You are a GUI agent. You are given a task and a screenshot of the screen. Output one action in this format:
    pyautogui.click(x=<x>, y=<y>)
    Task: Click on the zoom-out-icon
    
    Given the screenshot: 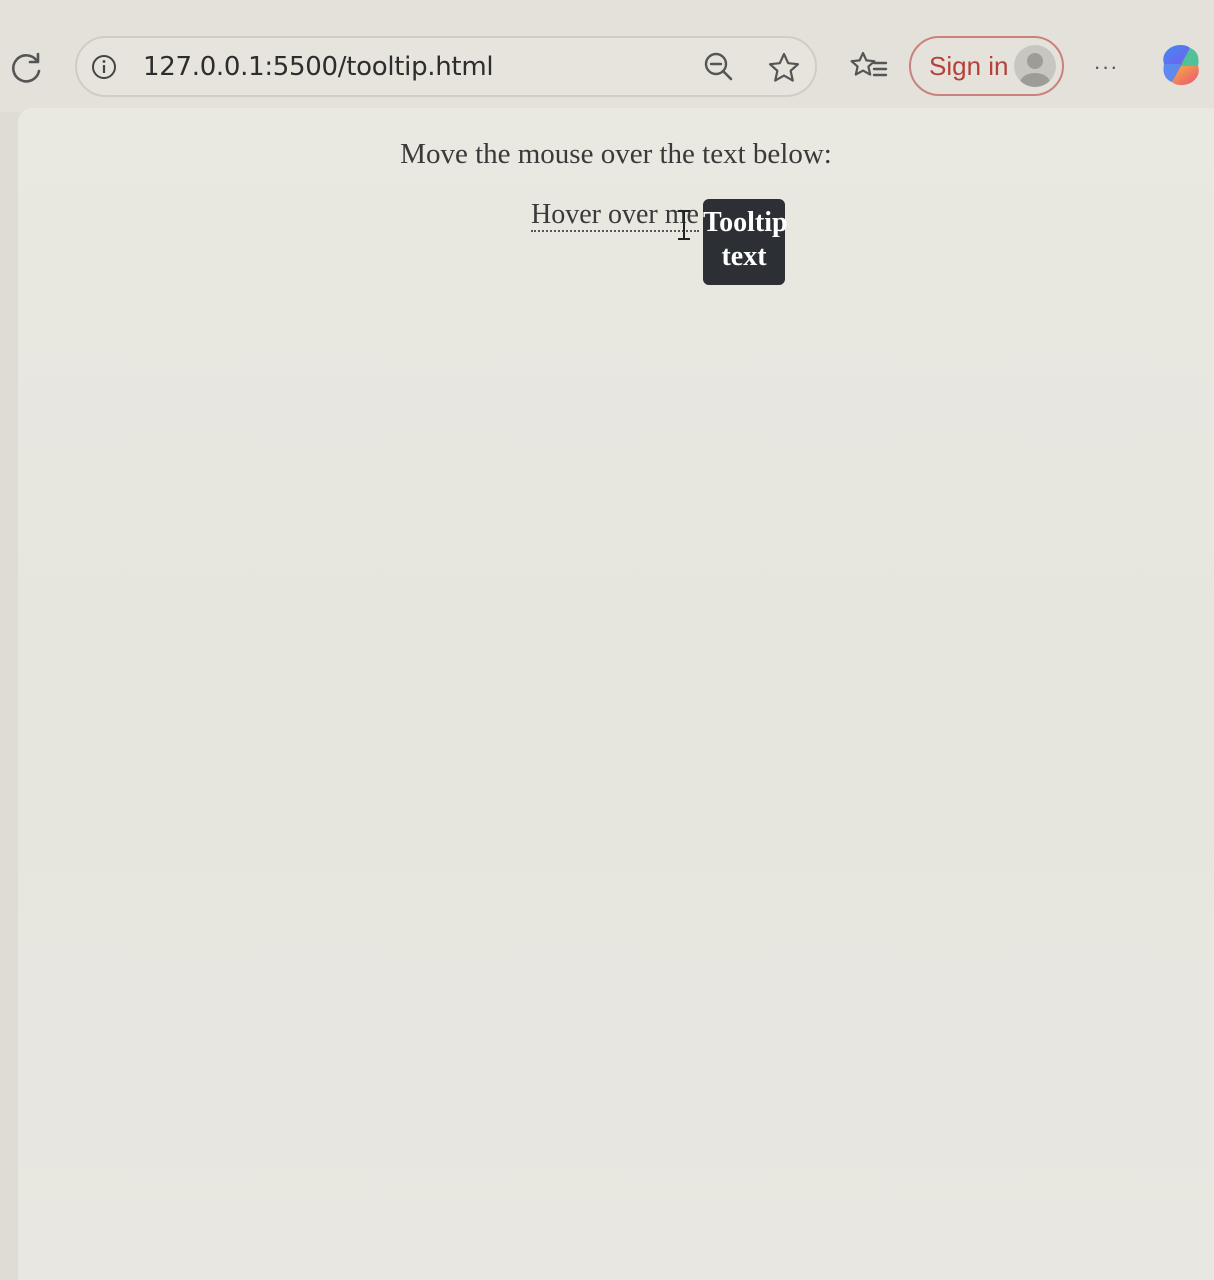 What is the action you would take?
    pyautogui.click(x=718, y=67)
    